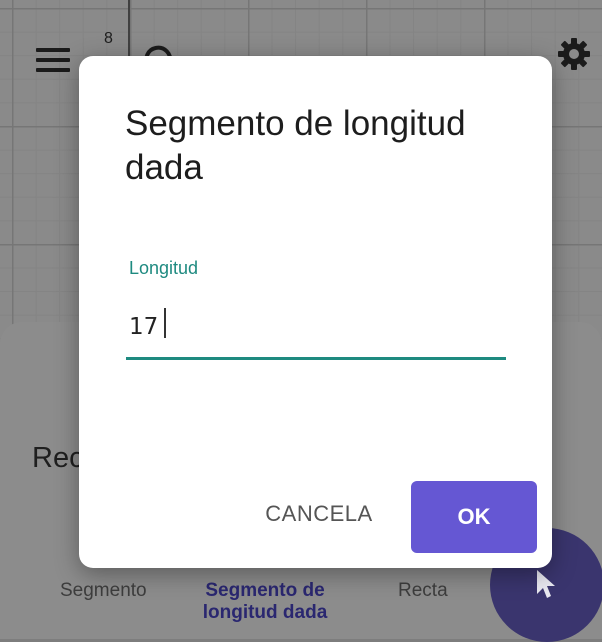 This screenshot has height=642, width=602. I want to click on ok-button: OK, so click(474, 517).